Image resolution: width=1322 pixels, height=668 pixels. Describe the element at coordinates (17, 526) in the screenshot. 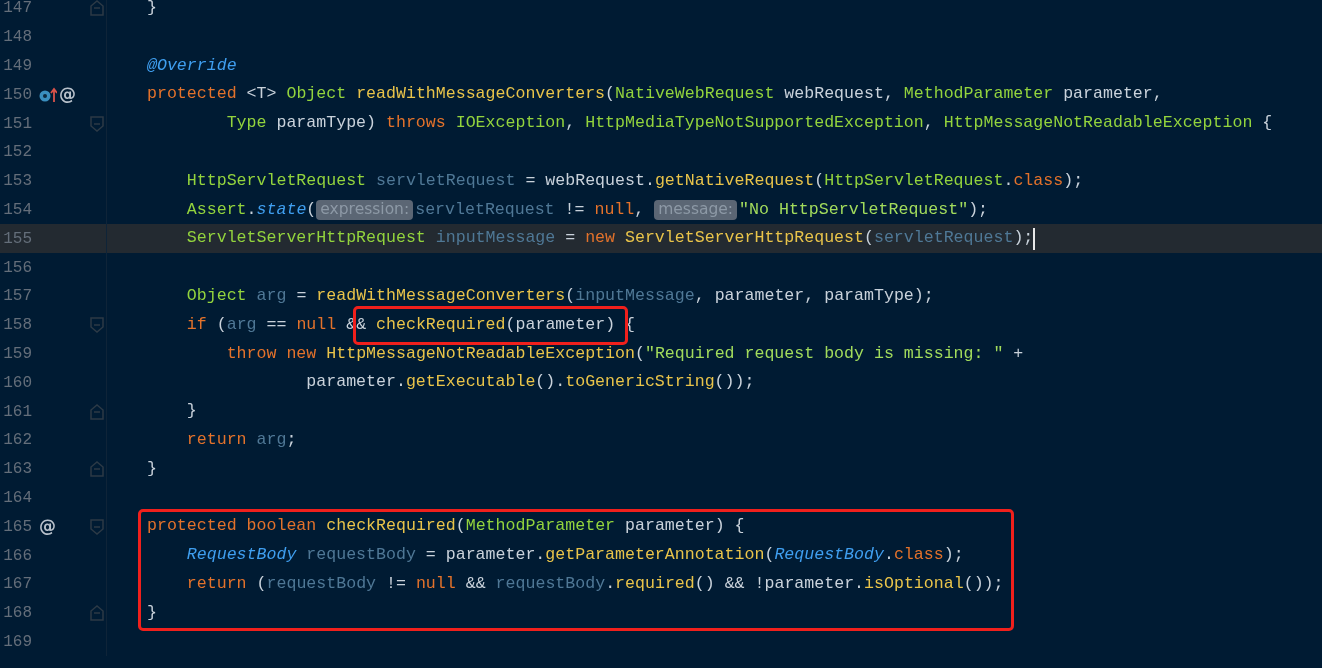

I see `line-number: 165` at that location.